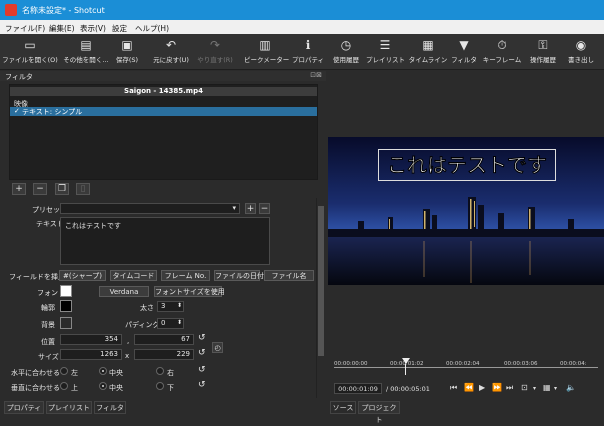 Image resolution: width=604 pixels, height=426 pixels. I want to click on thickness-label: 太さ, so click(147, 308).